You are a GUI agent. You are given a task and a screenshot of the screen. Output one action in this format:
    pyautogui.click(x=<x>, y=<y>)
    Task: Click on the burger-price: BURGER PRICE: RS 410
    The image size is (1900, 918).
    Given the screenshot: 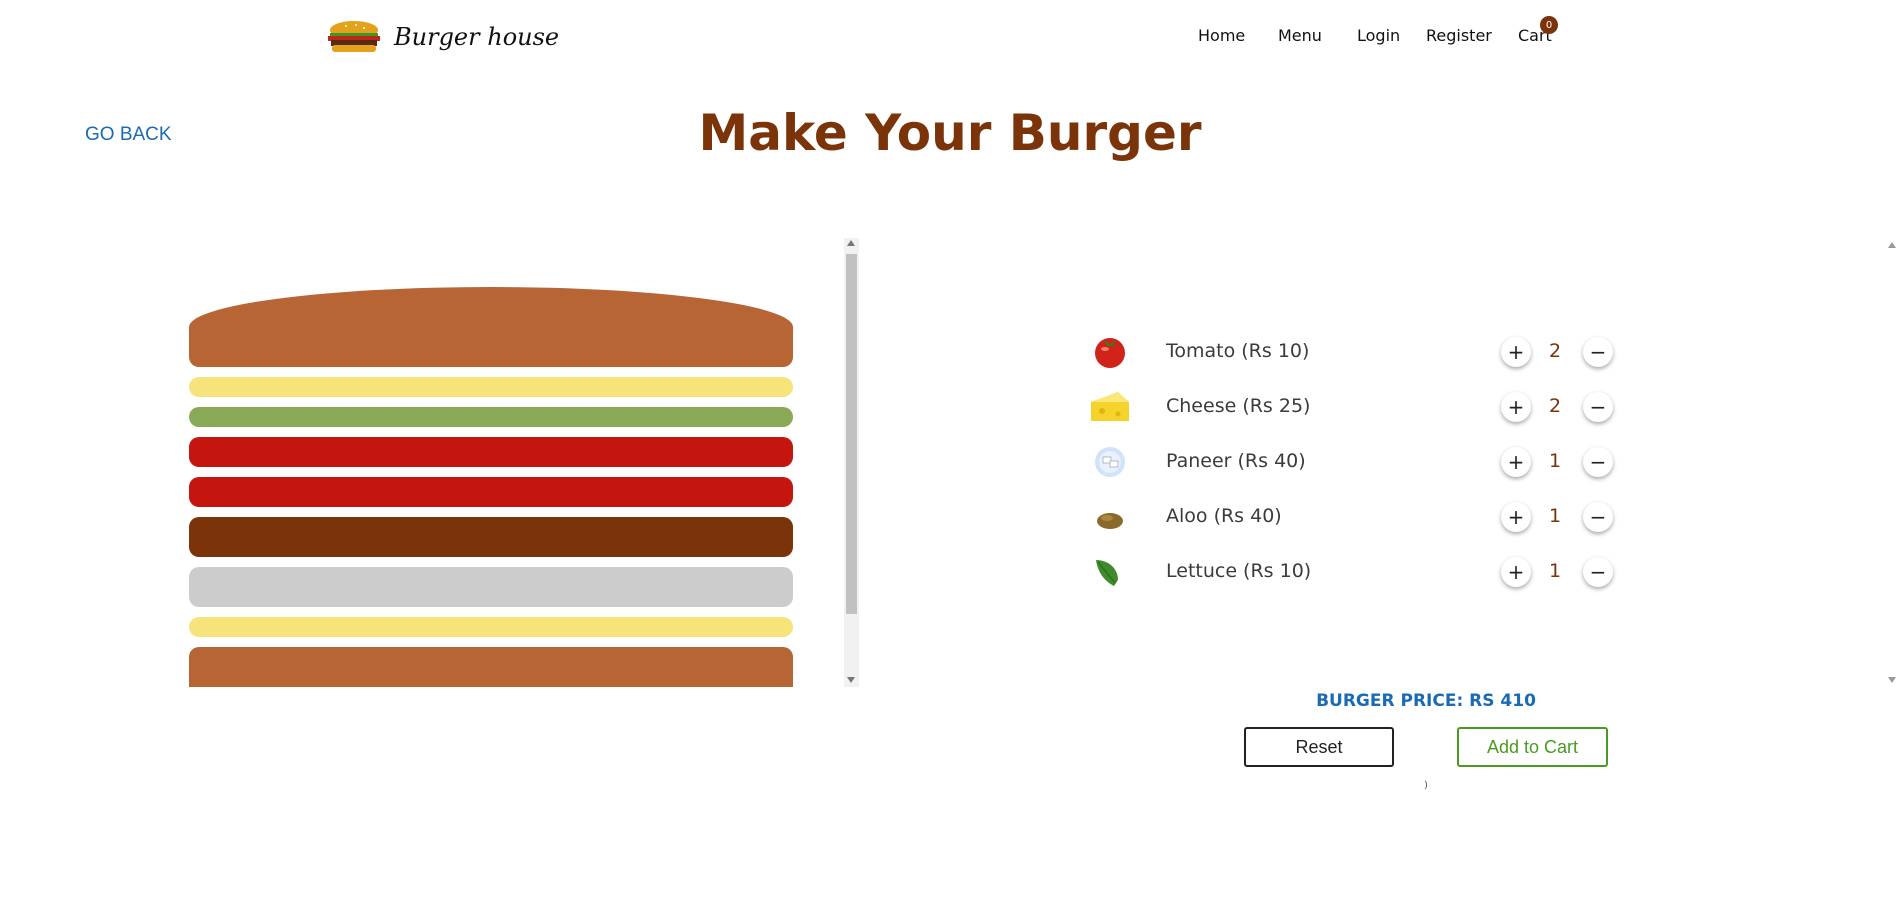 What is the action you would take?
    pyautogui.click(x=1426, y=701)
    